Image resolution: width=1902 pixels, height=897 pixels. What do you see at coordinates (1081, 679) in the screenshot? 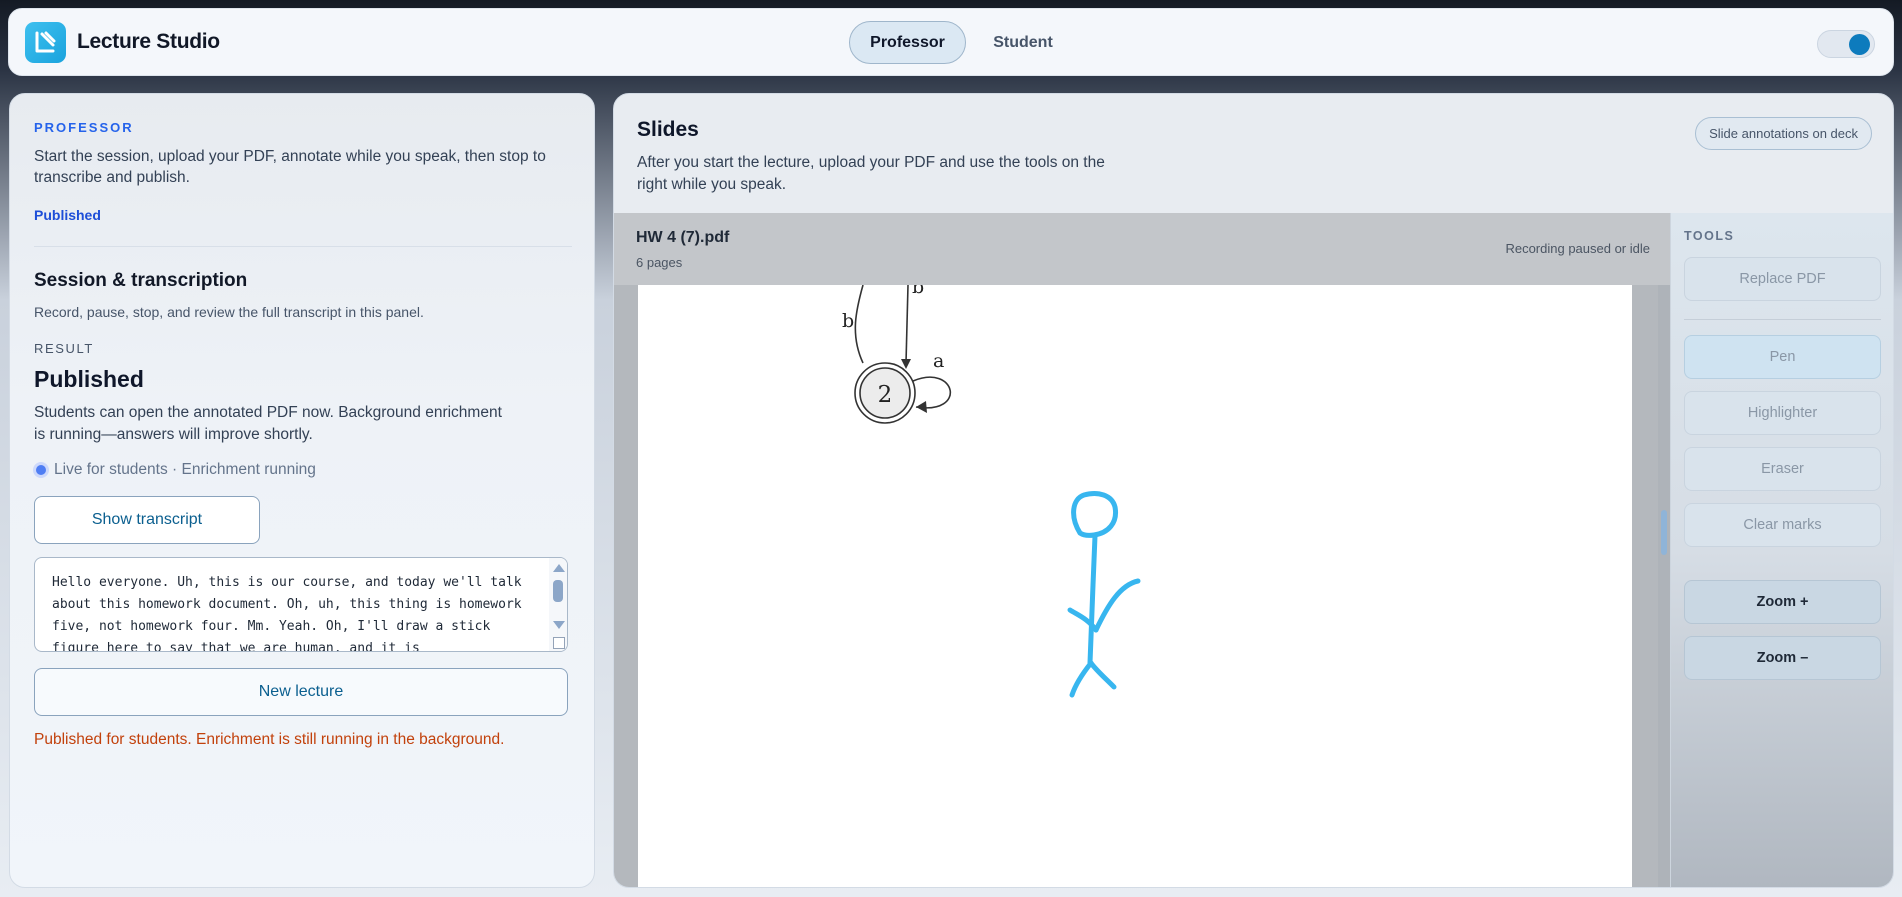
I see `stick-figure-leg-left` at bounding box center [1081, 679].